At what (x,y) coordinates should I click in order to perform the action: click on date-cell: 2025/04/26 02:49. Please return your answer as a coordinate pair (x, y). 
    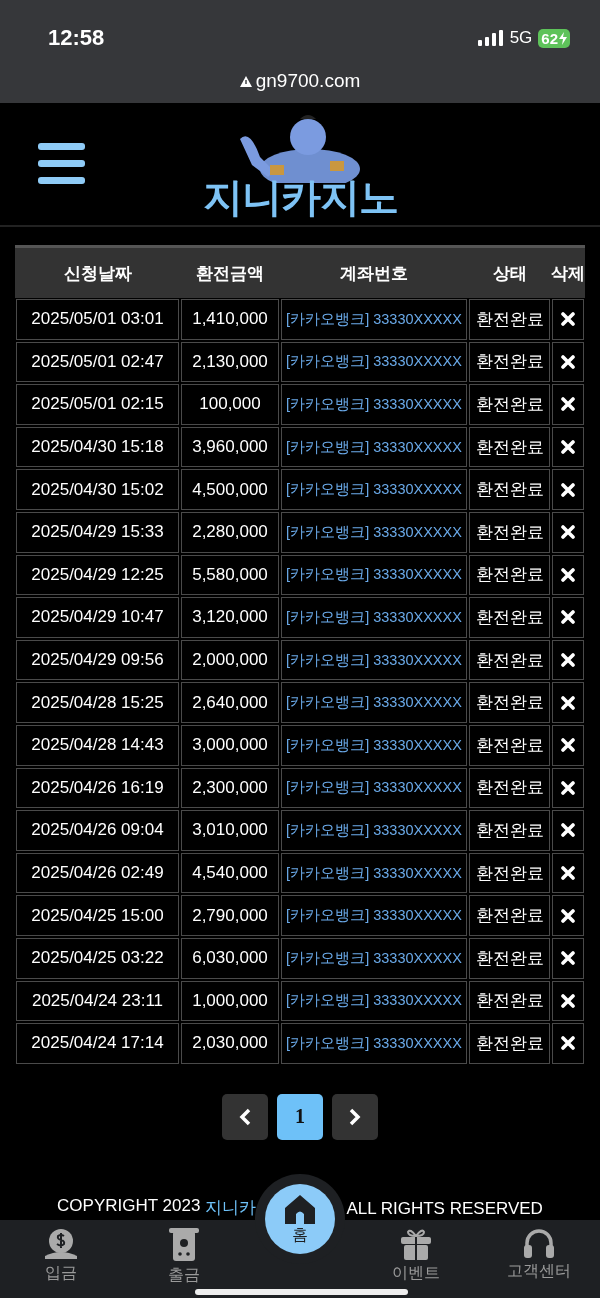
    Looking at the image, I should click on (97, 873).